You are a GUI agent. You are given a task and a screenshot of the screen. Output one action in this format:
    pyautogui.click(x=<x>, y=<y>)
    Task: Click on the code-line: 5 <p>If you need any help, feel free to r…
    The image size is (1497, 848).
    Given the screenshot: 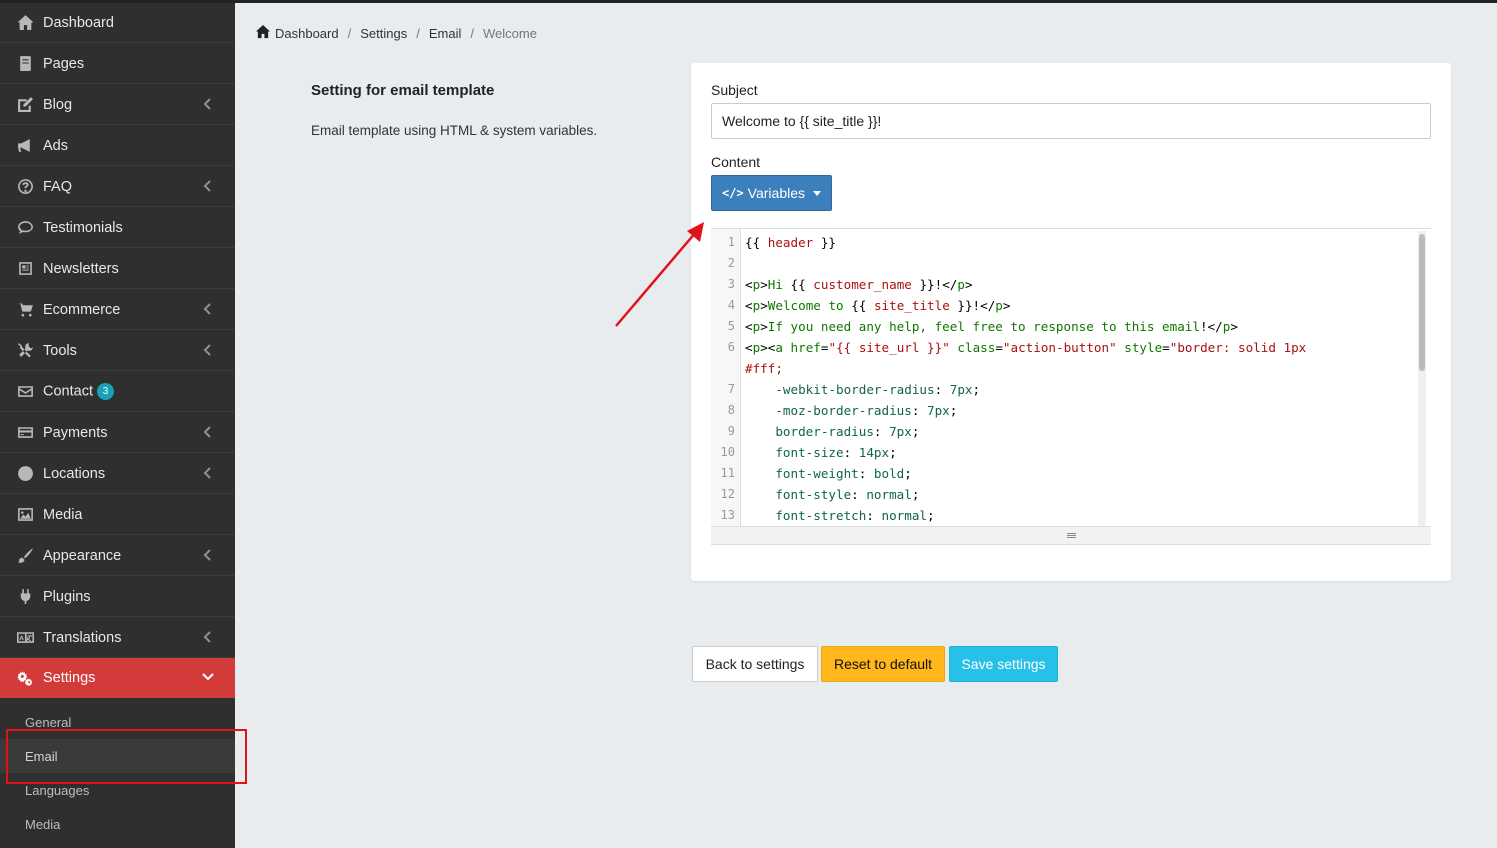 What is the action you would take?
    pyautogui.click(x=982, y=326)
    